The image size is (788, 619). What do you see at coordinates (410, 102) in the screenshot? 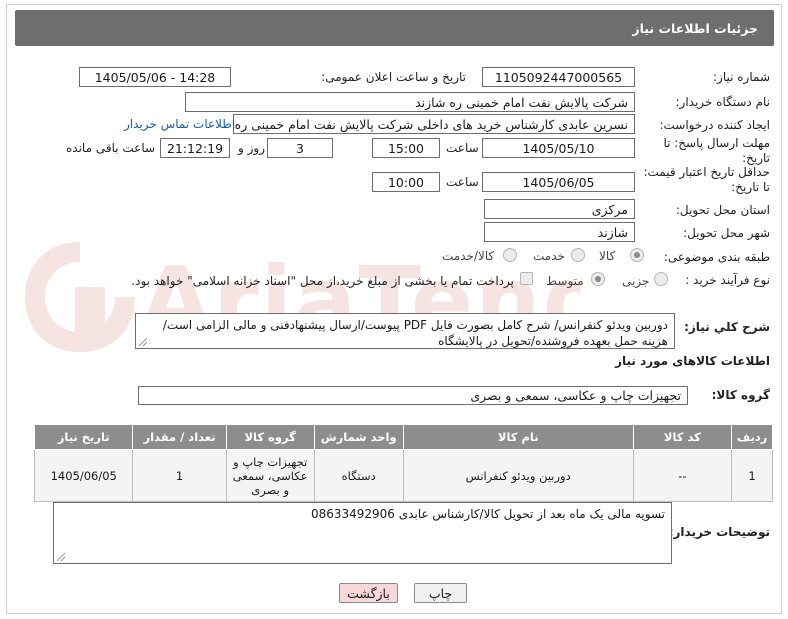
I see `buyer-org-field: شرکت پالایش نفت امام خمینی ره شازند` at bounding box center [410, 102].